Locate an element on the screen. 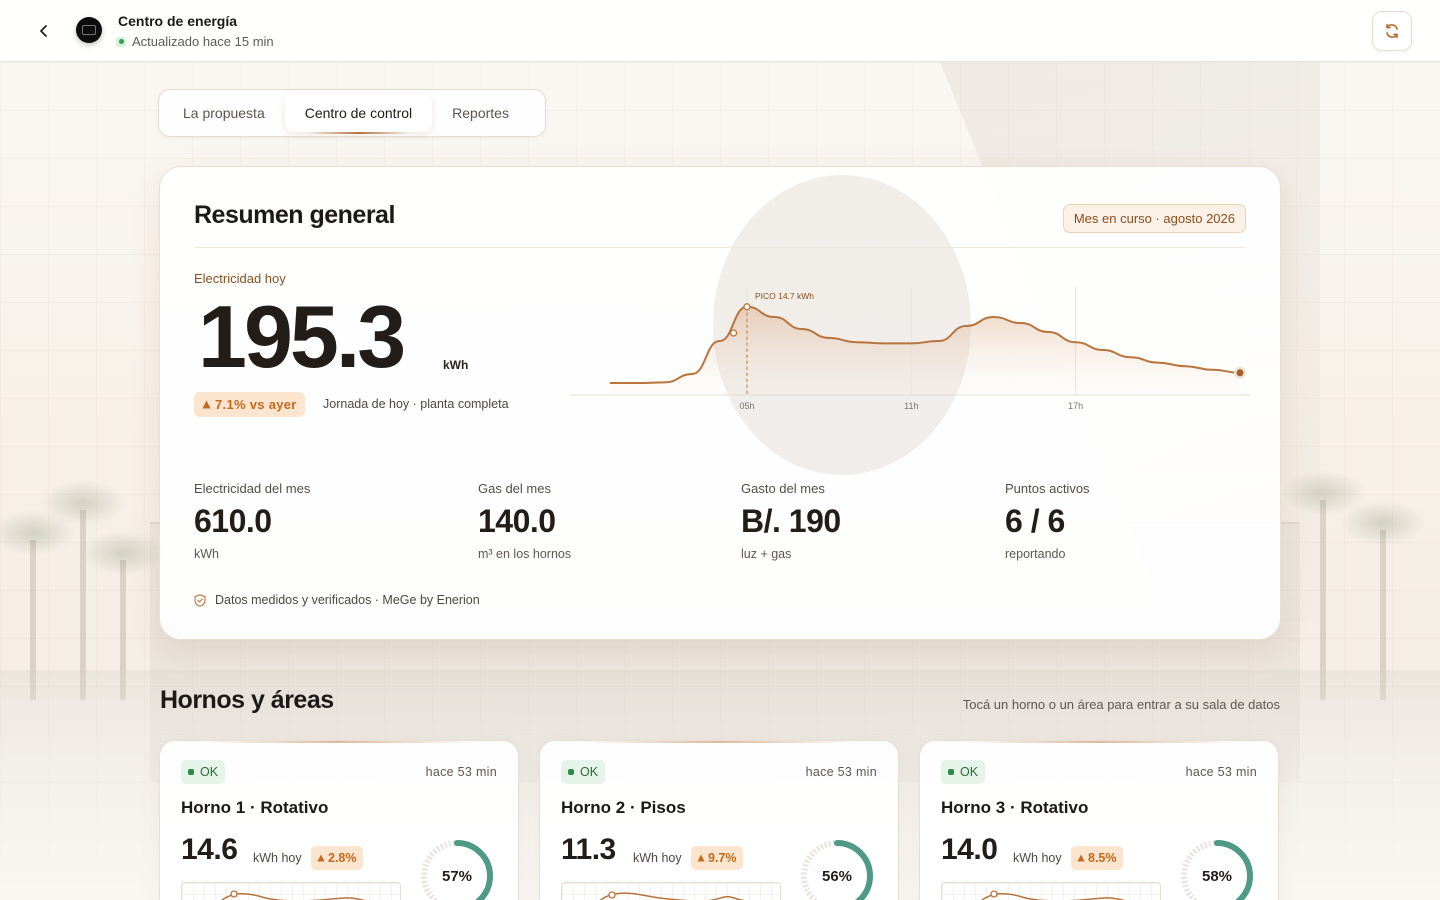  stat-electricidad-mes: Electricidad del mes 610.0 kWh is located at coordinates (252, 521).